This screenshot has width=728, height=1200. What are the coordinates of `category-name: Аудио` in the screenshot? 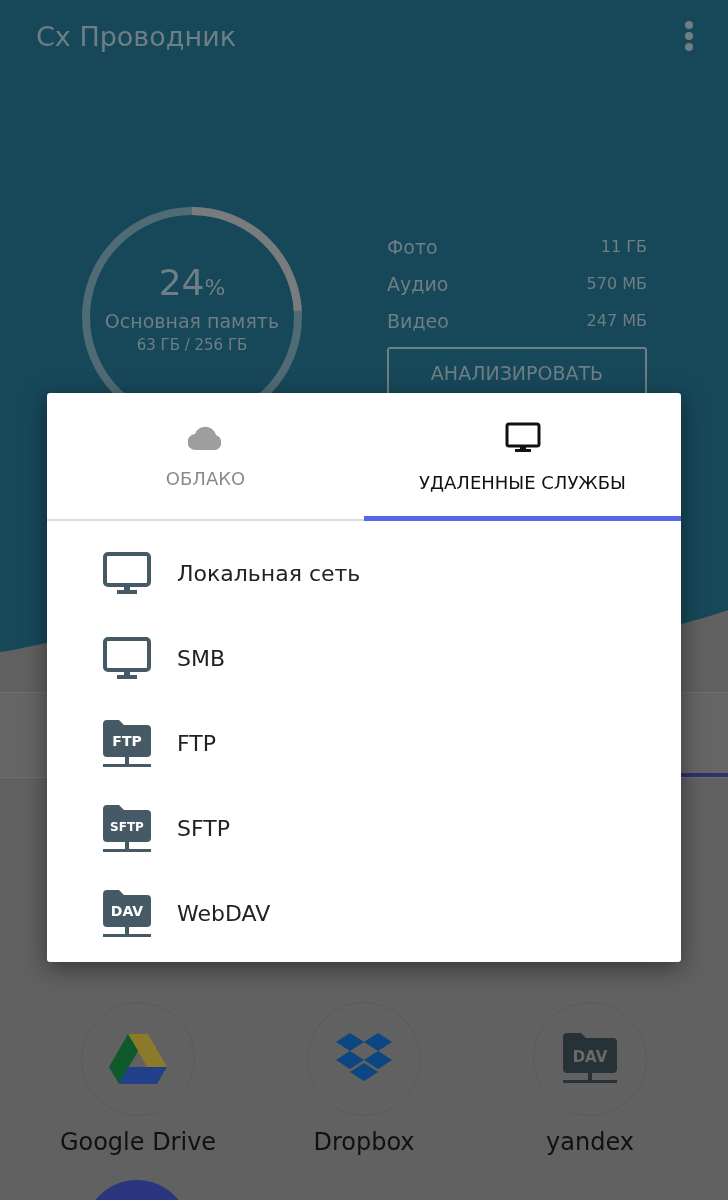 It's located at (418, 283).